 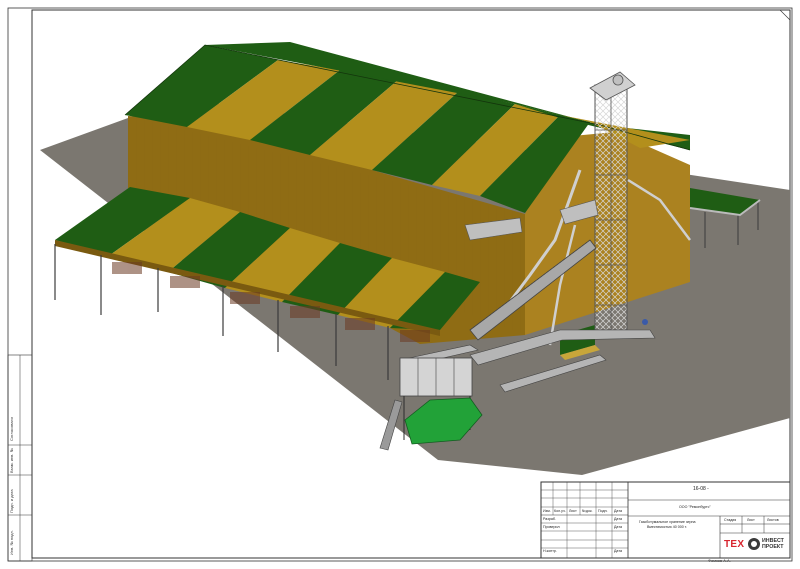 I want to click on elevator-head, so click(x=618, y=80).